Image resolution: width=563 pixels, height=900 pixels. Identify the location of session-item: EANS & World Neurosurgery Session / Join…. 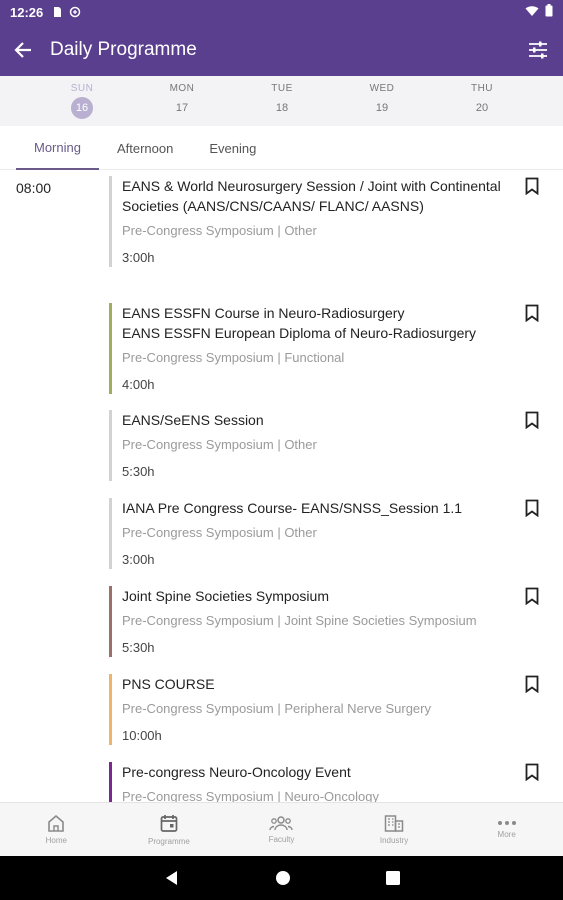
(329, 221).